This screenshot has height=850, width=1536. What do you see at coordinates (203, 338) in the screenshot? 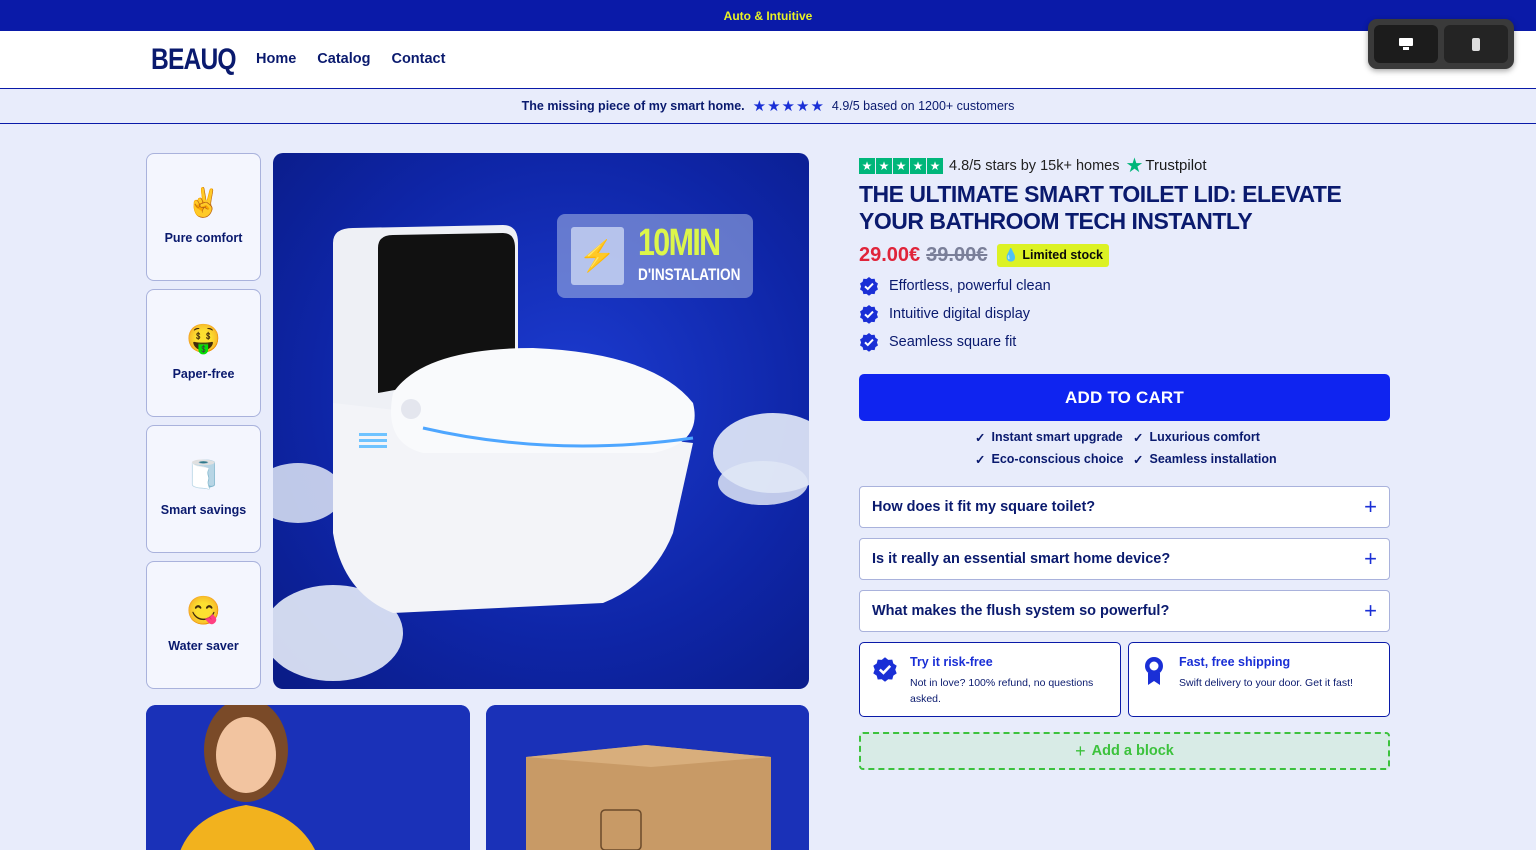
I see `money-mouth-icon: 🤑` at bounding box center [203, 338].